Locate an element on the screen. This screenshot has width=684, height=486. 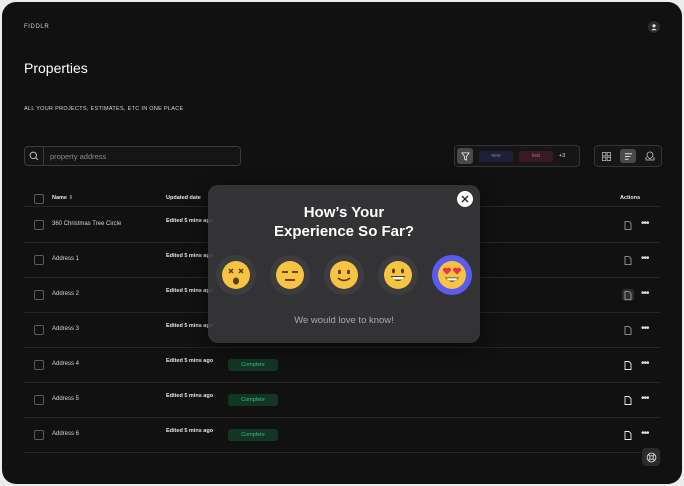
feedback-title: How’s Your Experience So Far? is located at coordinates (344, 222).